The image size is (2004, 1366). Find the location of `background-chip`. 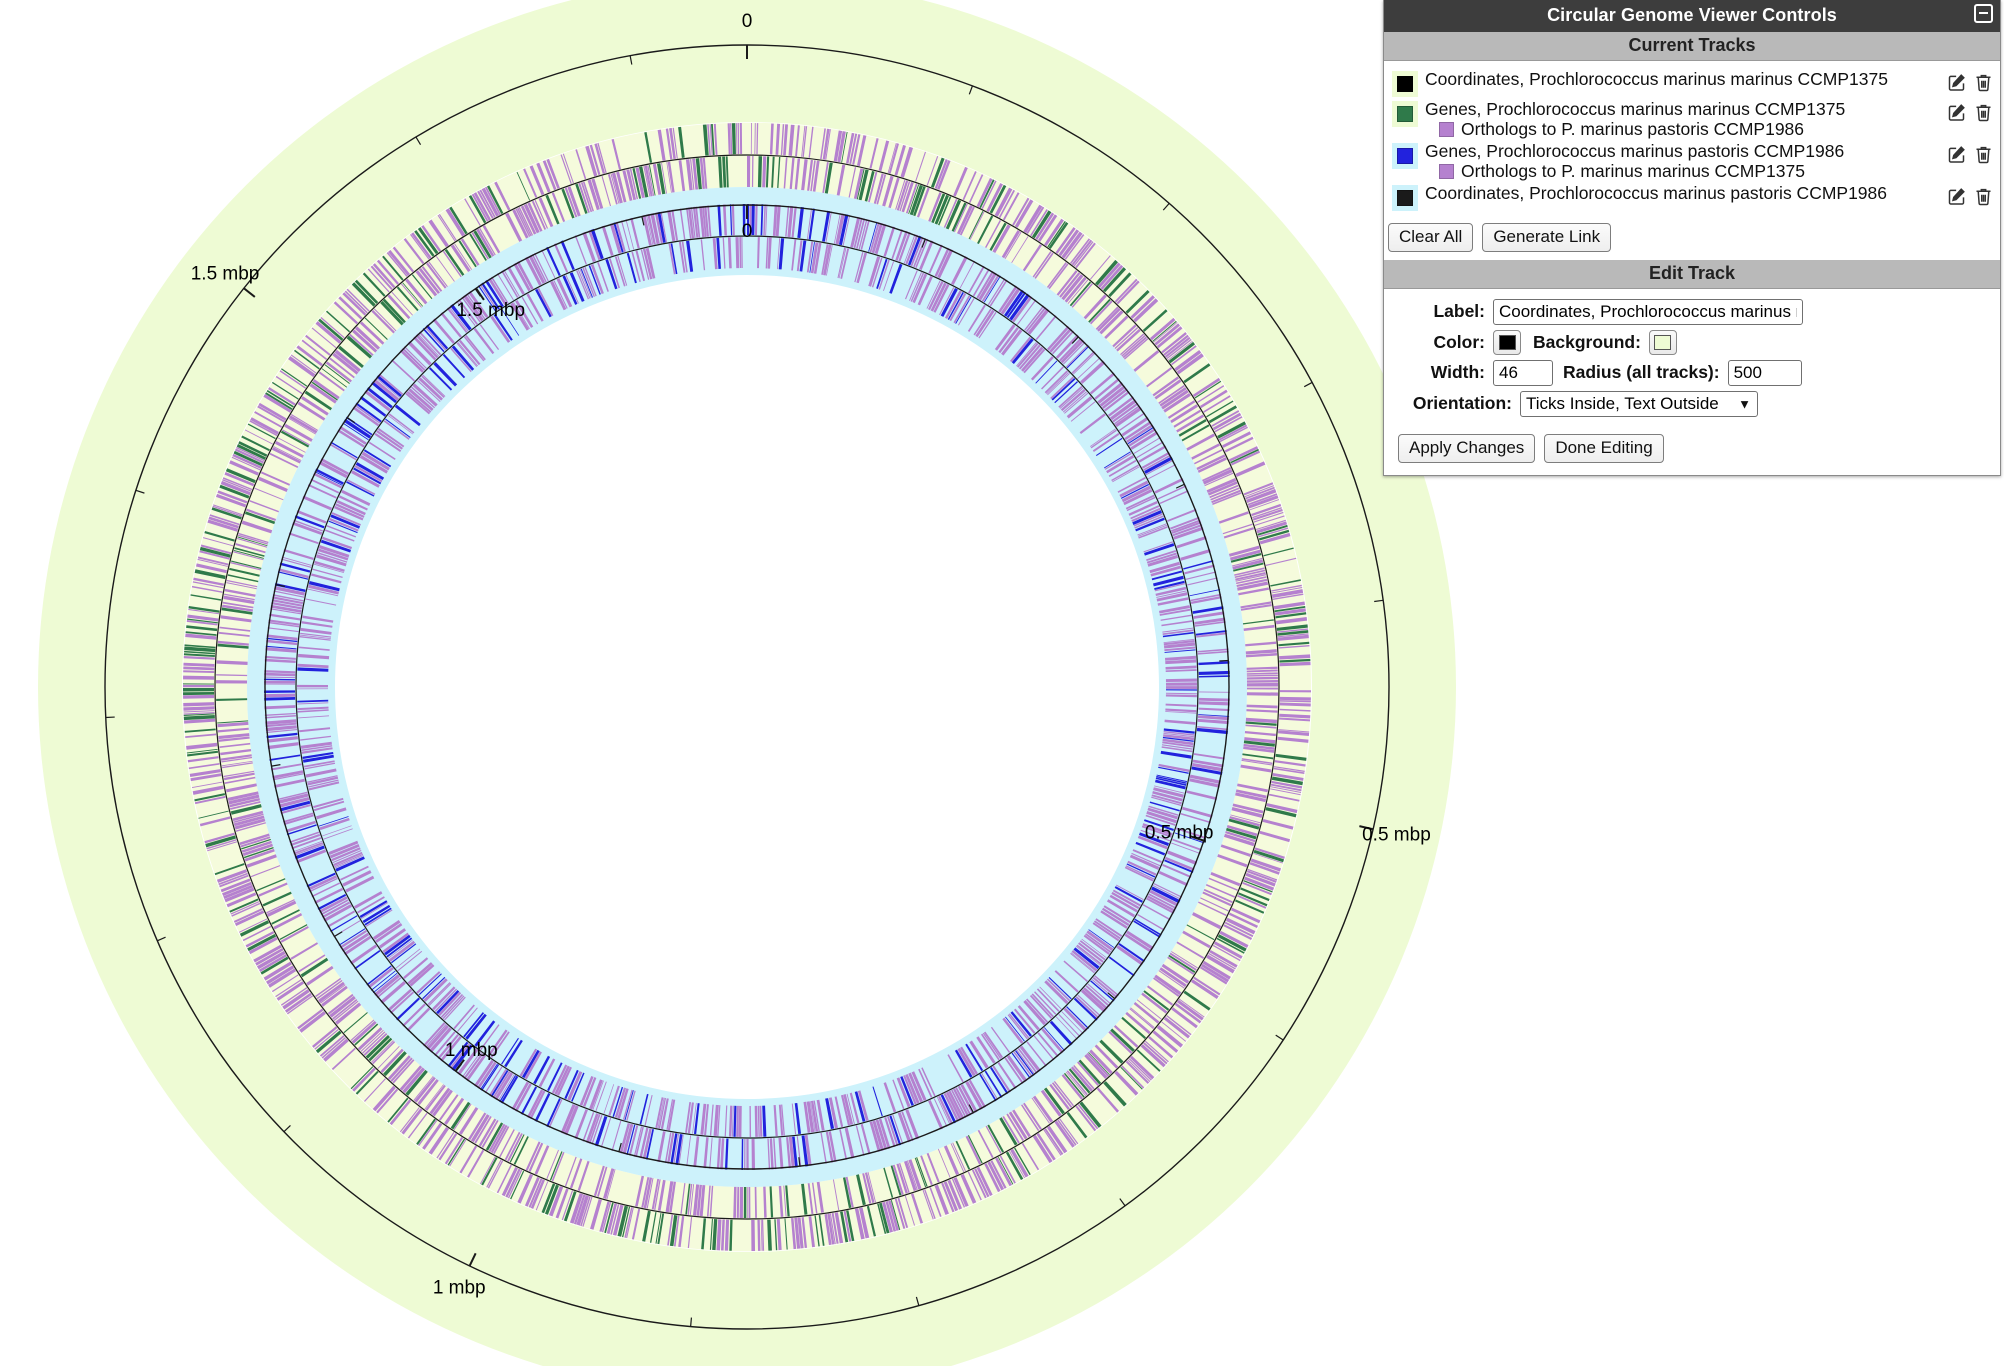

background-chip is located at coordinates (1663, 342).